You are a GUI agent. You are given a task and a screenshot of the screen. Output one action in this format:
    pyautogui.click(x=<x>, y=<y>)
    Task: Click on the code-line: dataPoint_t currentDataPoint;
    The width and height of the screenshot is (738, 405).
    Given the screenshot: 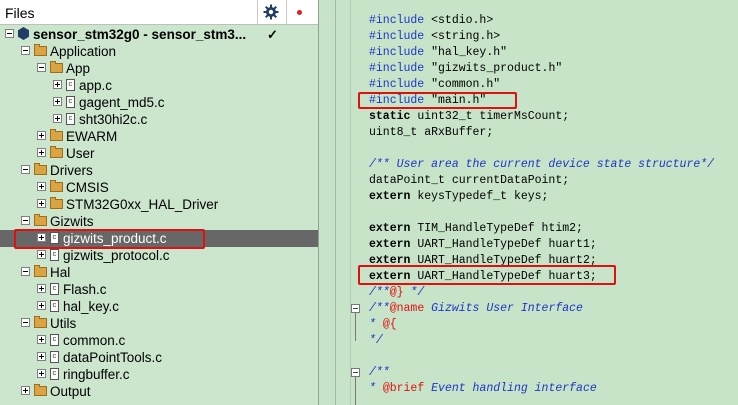 What is the action you would take?
    pyautogui.click(x=469, y=181)
    